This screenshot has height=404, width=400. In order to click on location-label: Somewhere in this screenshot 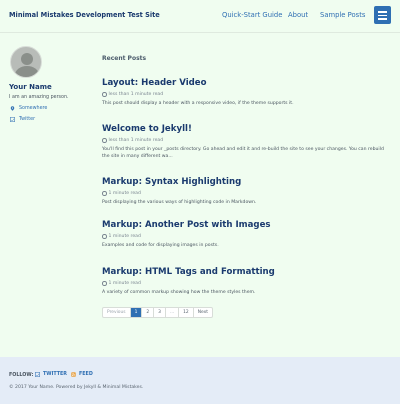, I will do `click(33, 108)`.